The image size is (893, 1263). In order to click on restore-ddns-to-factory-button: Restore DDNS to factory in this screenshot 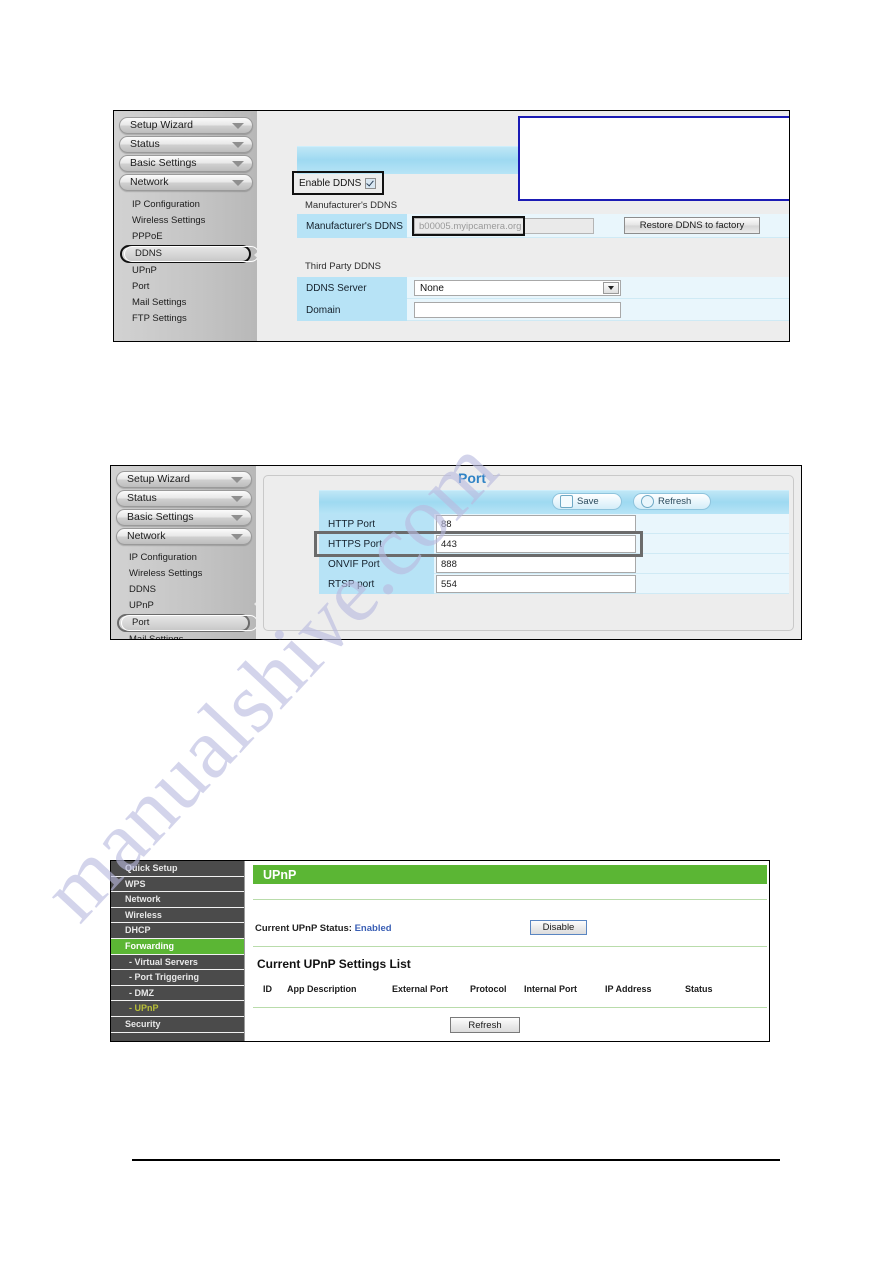, I will do `click(692, 225)`.